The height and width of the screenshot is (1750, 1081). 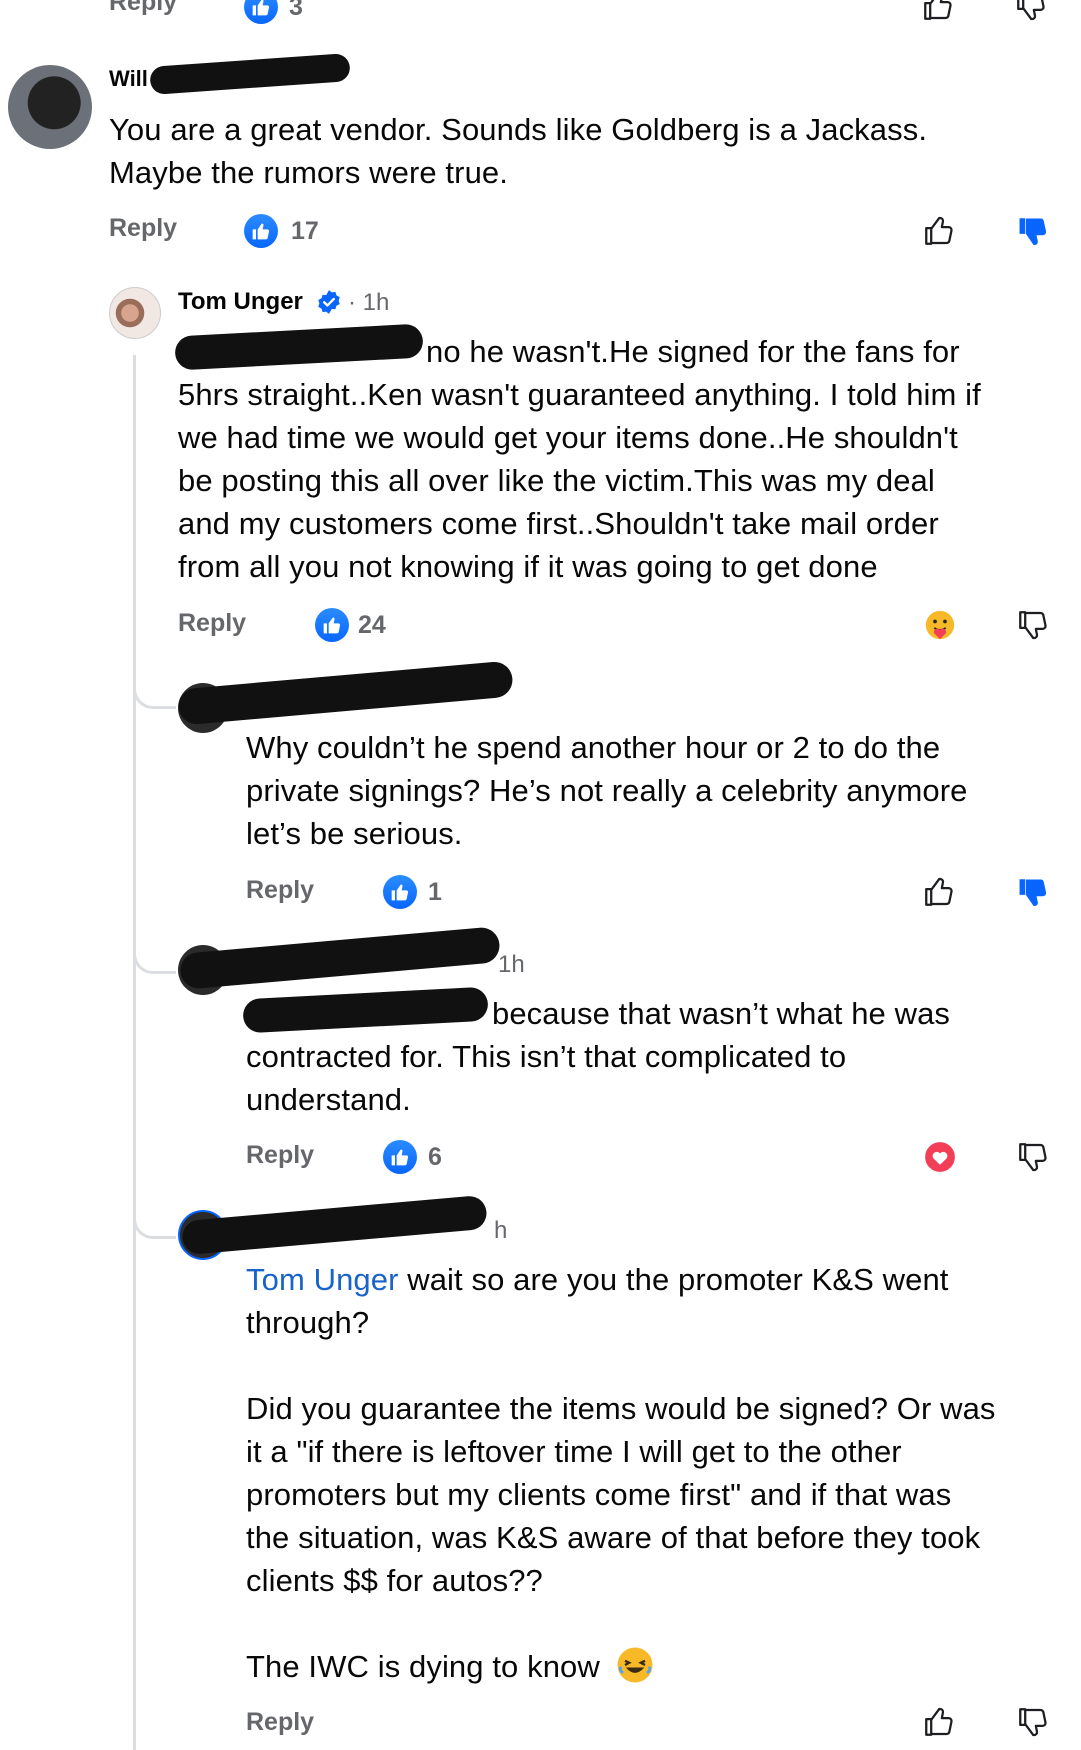 I want to click on verified-badge-icon, so click(x=329, y=302).